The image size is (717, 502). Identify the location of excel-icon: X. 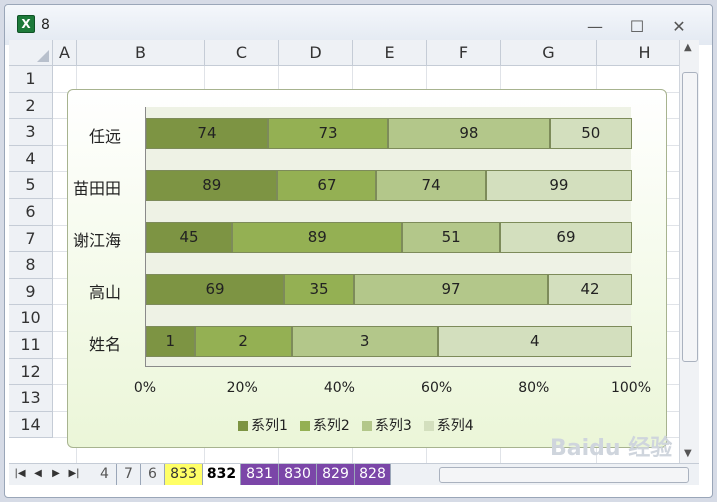
(26, 24).